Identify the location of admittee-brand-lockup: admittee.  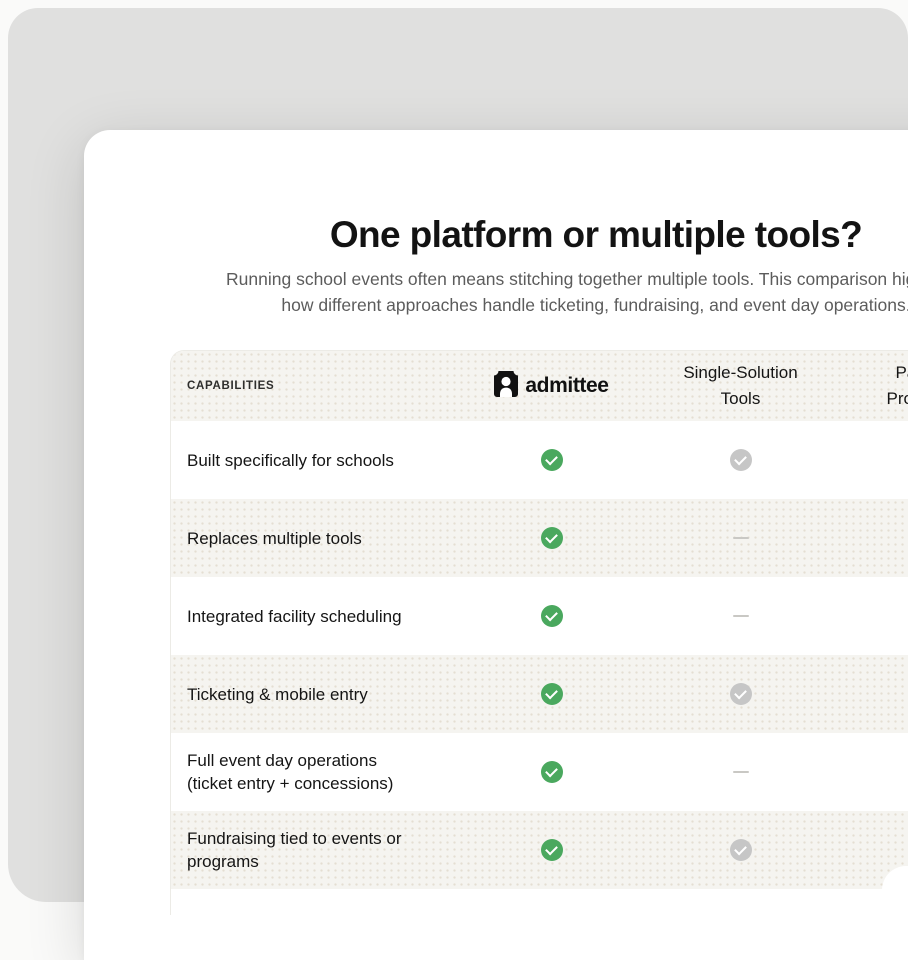
(551, 386).